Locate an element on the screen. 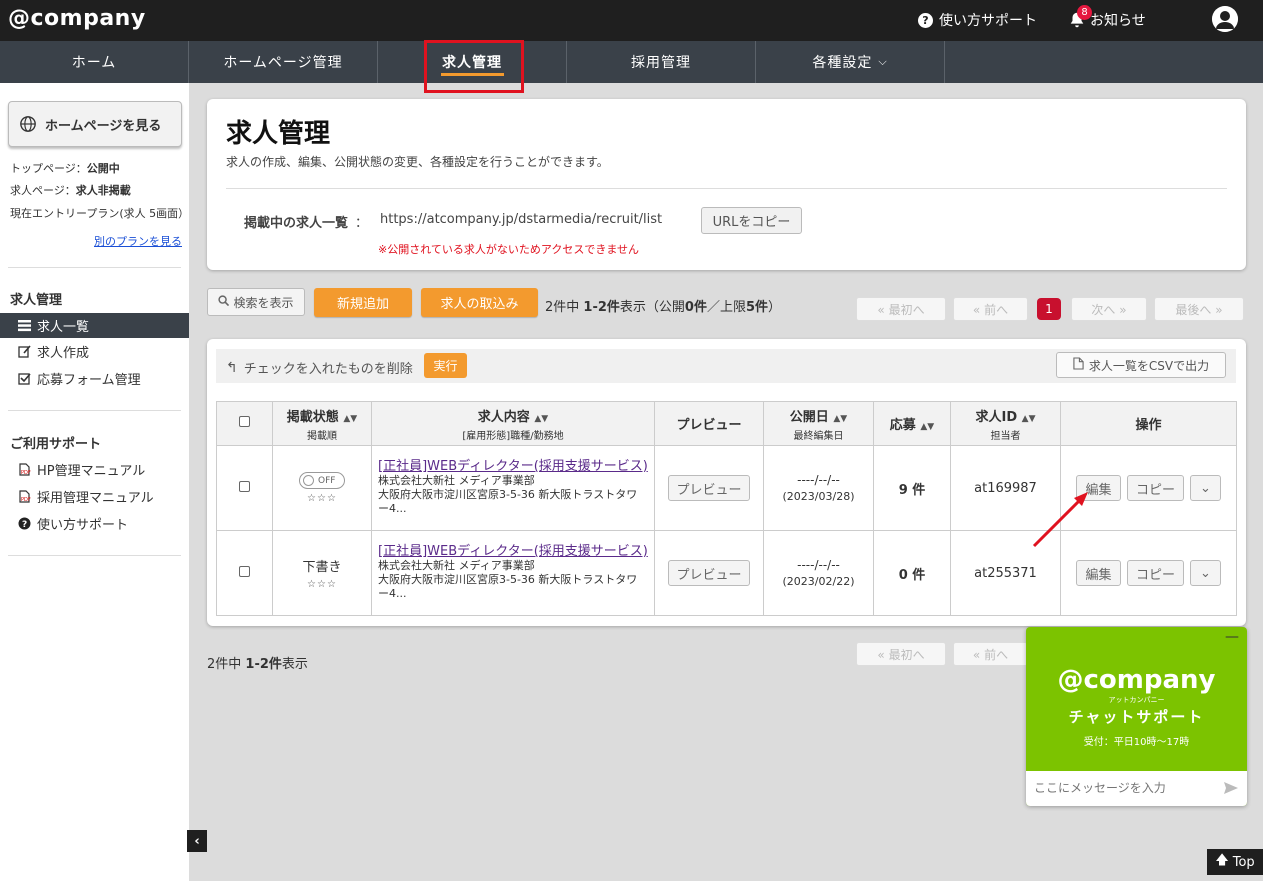 This screenshot has width=1263, height=881. apply-count: 0 件 is located at coordinates (912, 575).